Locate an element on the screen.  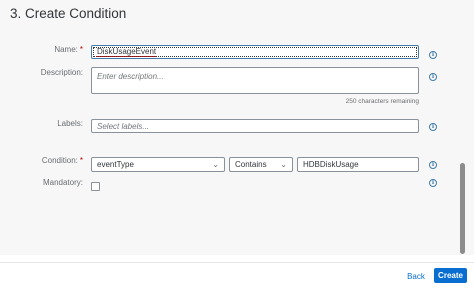
condition-value-input: HDBDiskUsage is located at coordinates (358, 164).